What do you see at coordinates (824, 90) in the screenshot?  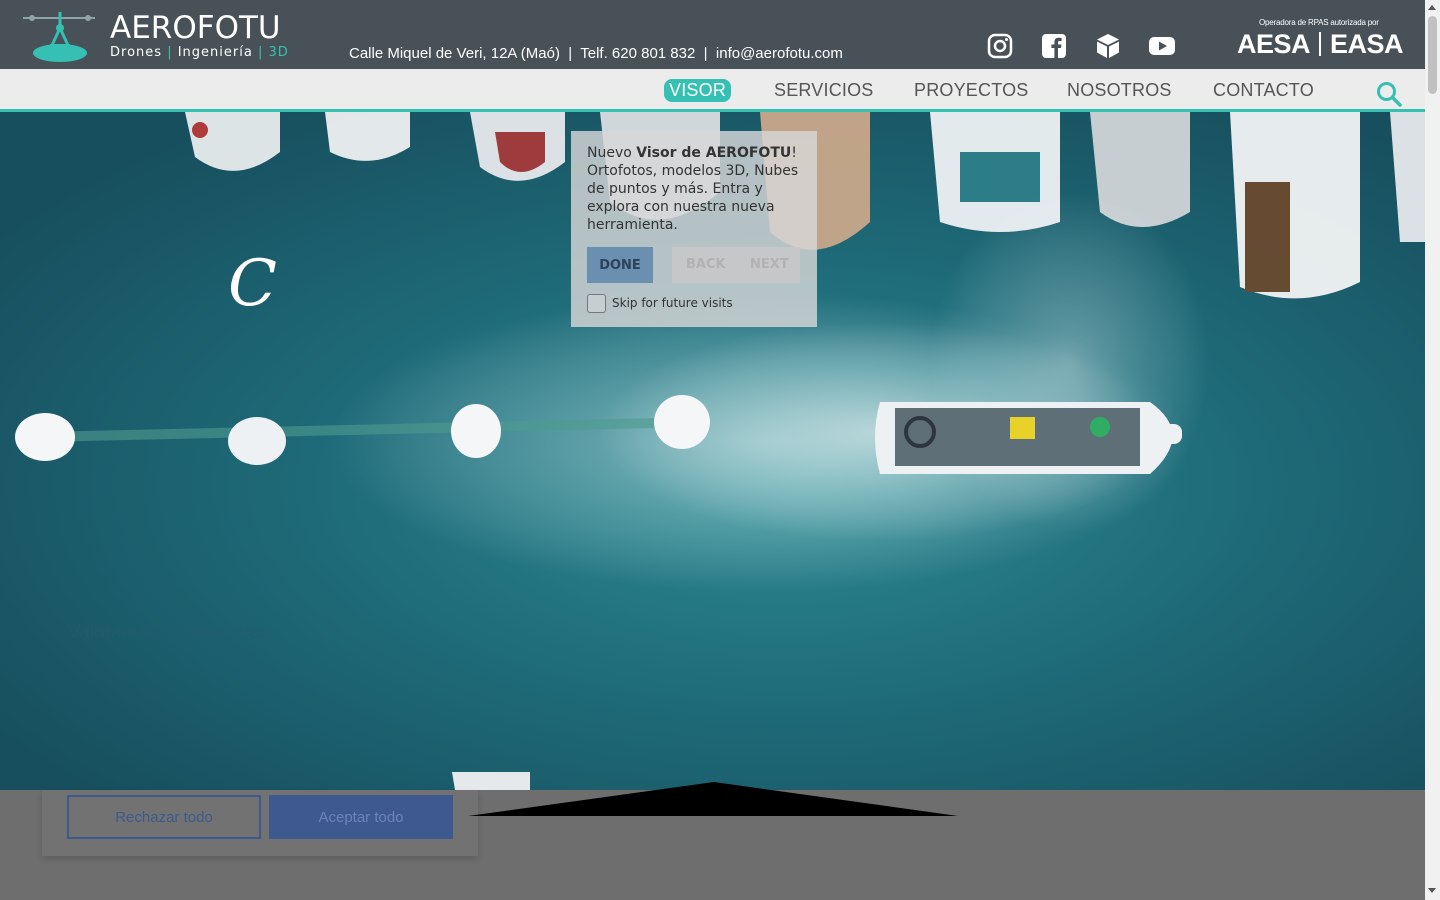 I see `nav-item-servicios: SERVICIOS` at bounding box center [824, 90].